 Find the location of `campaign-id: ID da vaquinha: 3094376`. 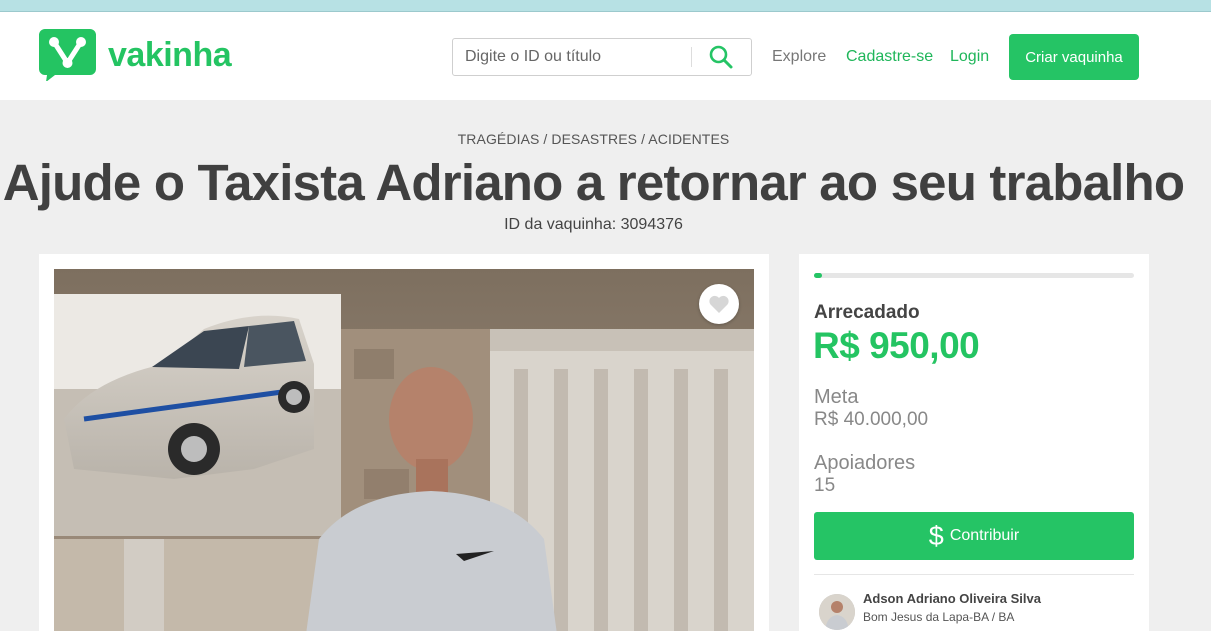

campaign-id: ID da vaquinha: 3094376 is located at coordinates (593, 224).